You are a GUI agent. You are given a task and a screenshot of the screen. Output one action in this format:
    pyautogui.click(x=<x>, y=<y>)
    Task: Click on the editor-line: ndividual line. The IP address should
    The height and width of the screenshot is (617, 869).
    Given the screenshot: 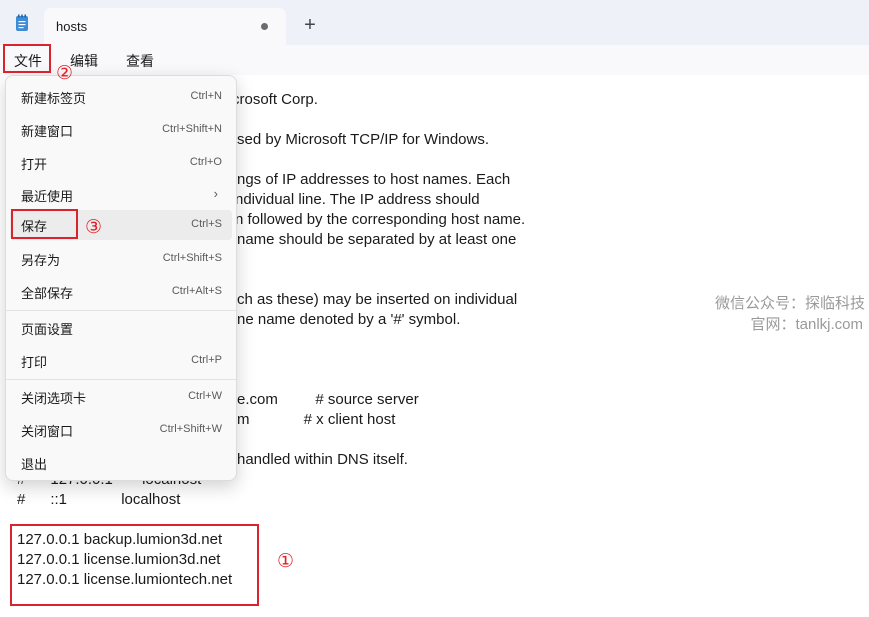 What is the action you would take?
    pyautogui.click(x=357, y=199)
    